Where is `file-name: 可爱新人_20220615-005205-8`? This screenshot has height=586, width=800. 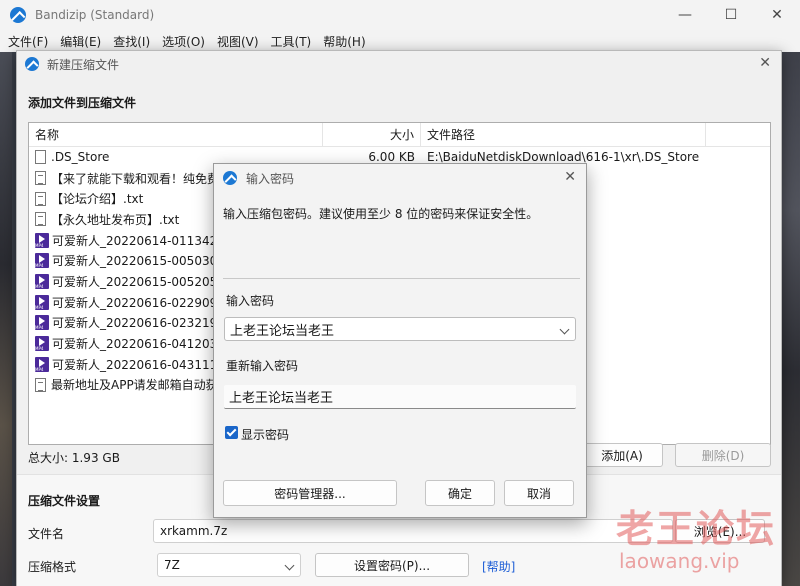 file-name: 可爱新人_20220615-005205-8 is located at coordinates (141, 281).